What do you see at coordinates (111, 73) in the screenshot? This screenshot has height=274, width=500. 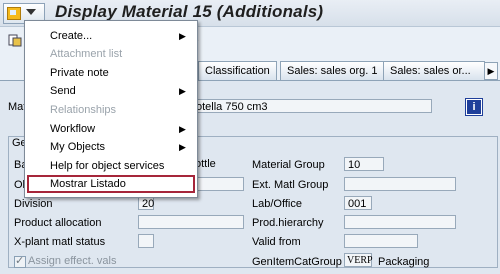 I see `menu-item-private-note: Private note` at bounding box center [111, 73].